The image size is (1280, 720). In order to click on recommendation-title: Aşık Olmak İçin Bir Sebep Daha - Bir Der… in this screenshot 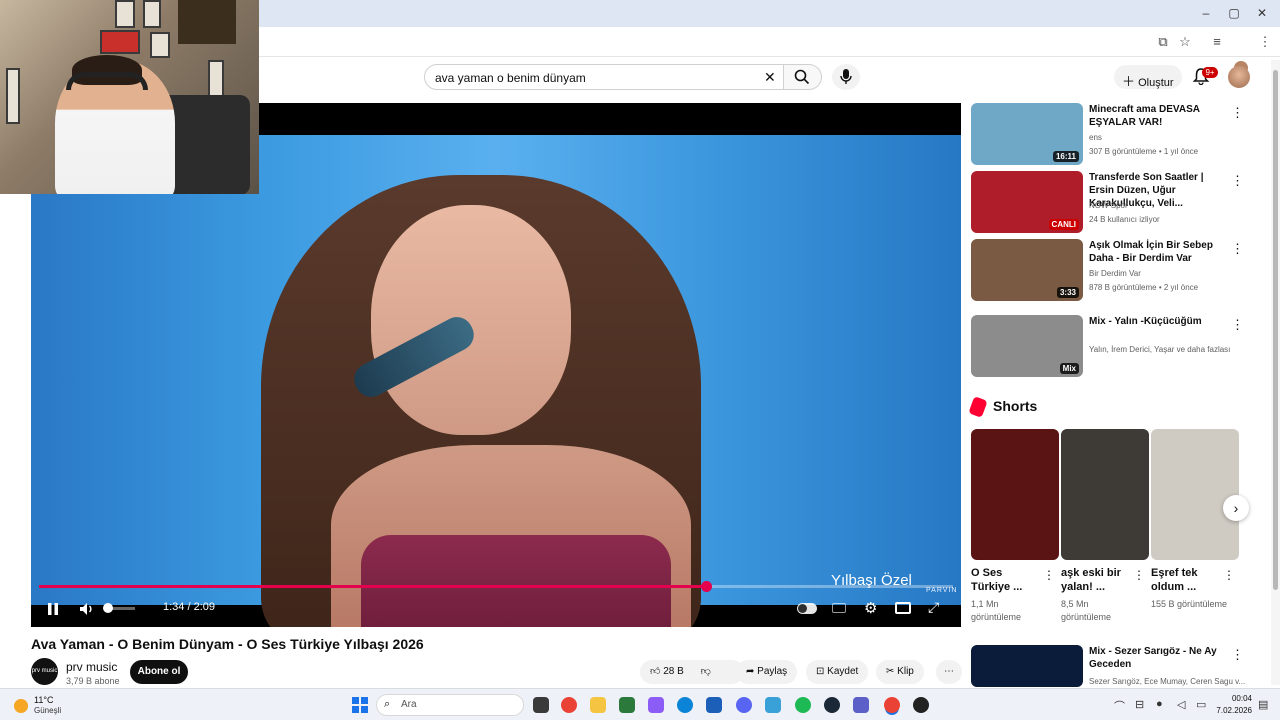, I will do `click(1159, 252)`.